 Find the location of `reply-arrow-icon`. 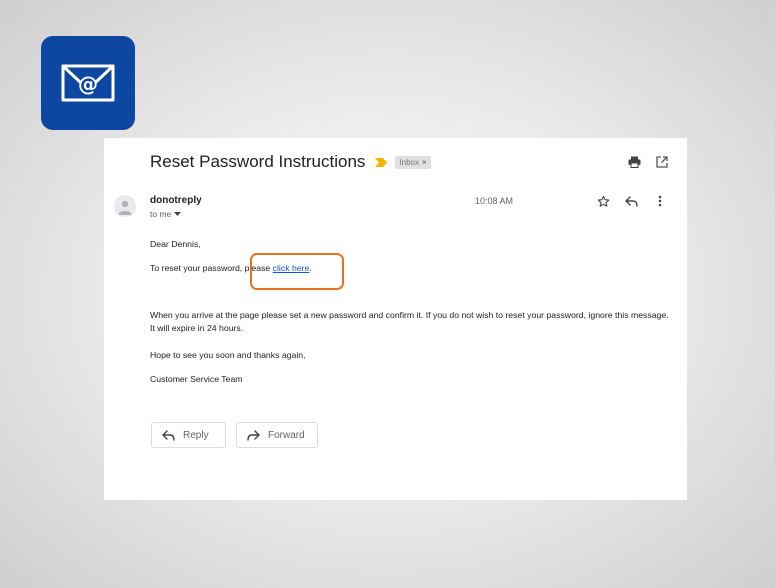

reply-arrow-icon is located at coordinates (631, 201).